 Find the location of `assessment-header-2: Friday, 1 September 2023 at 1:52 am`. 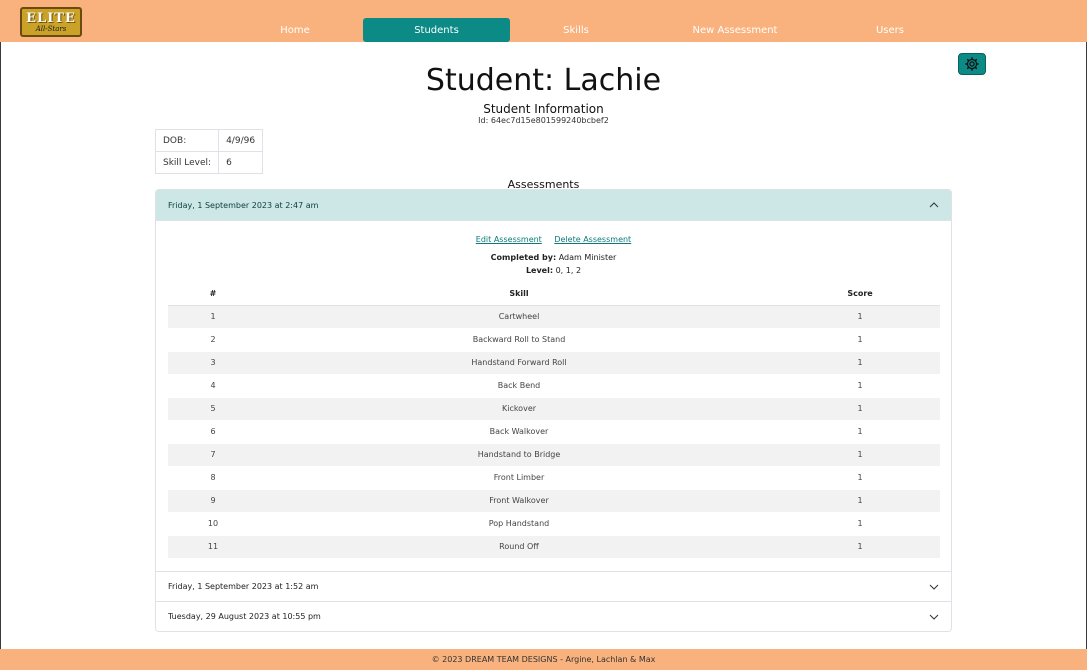

assessment-header-2: Friday, 1 September 2023 at 1:52 am is located at coordinates (553, 586).